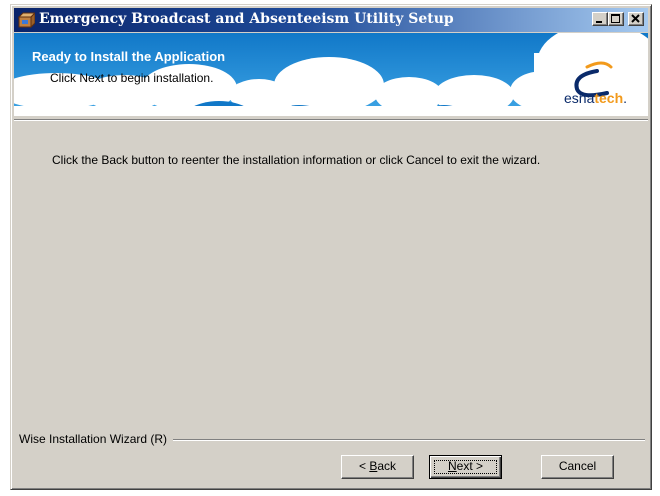  What do you see at coordinates (27, 20) in the screenshot?
I see `setup-box-icon` at bounding box center [27, 20].